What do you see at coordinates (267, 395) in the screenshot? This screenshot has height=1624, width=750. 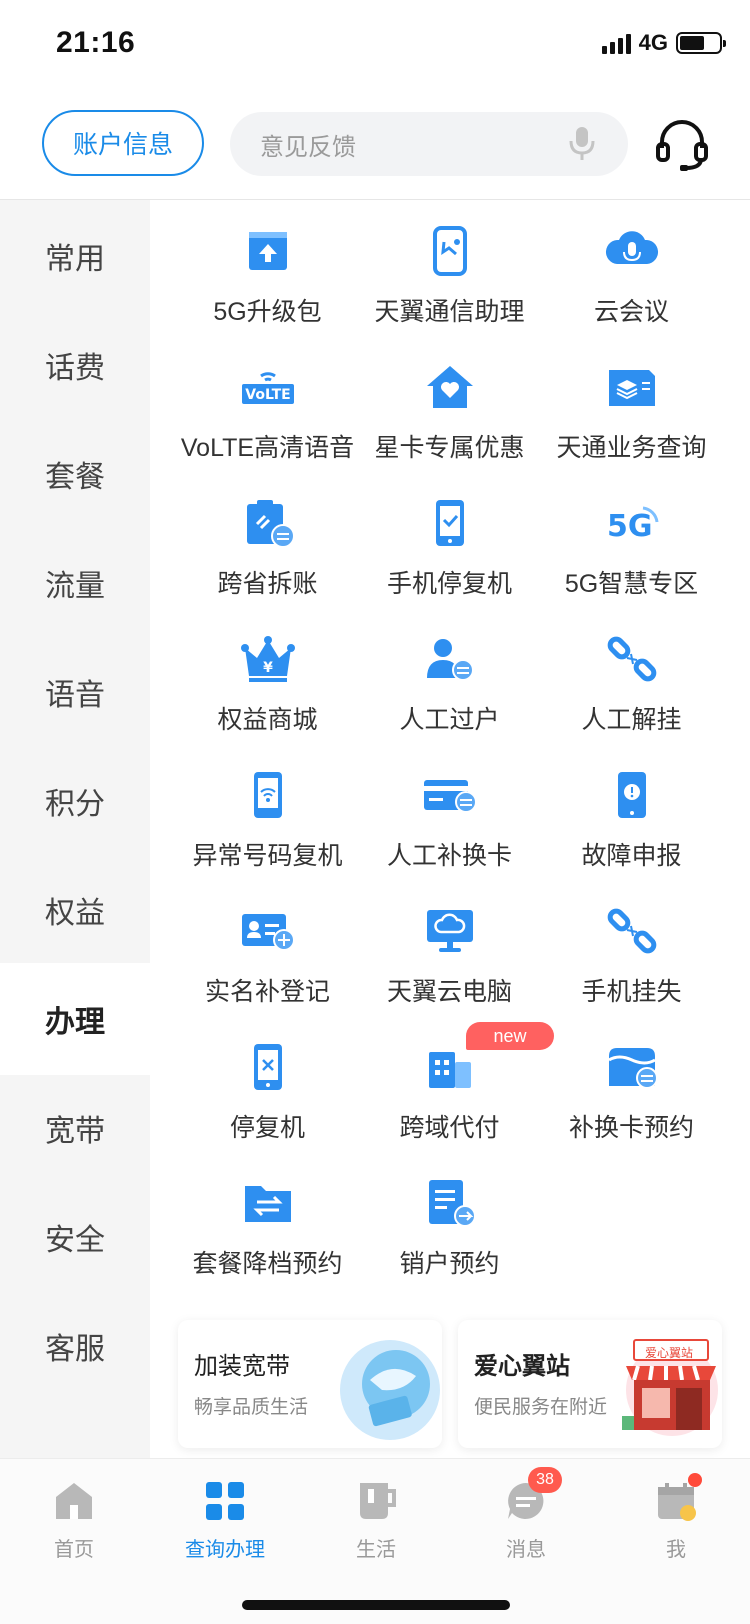 I see `svg-text: VoLTE` at bounding box center [267, 395].